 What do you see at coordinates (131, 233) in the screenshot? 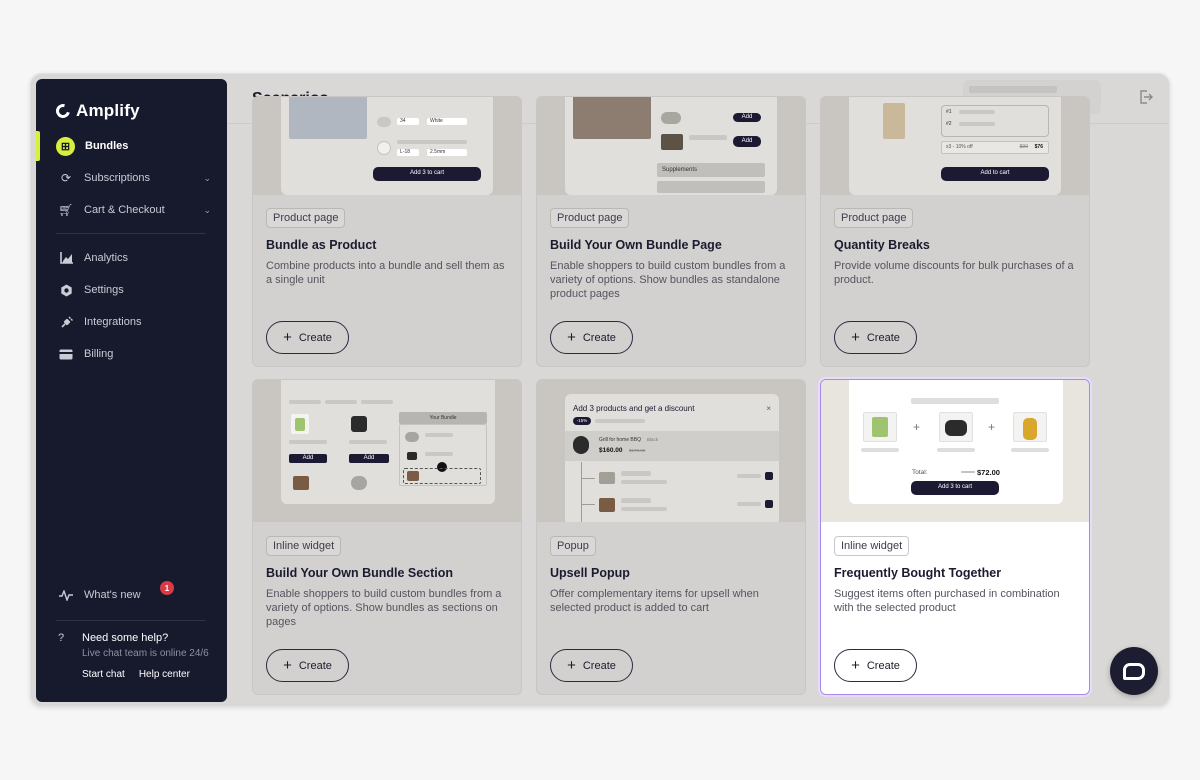
I see `sidebar-divider` at bounding box center [131, 233].